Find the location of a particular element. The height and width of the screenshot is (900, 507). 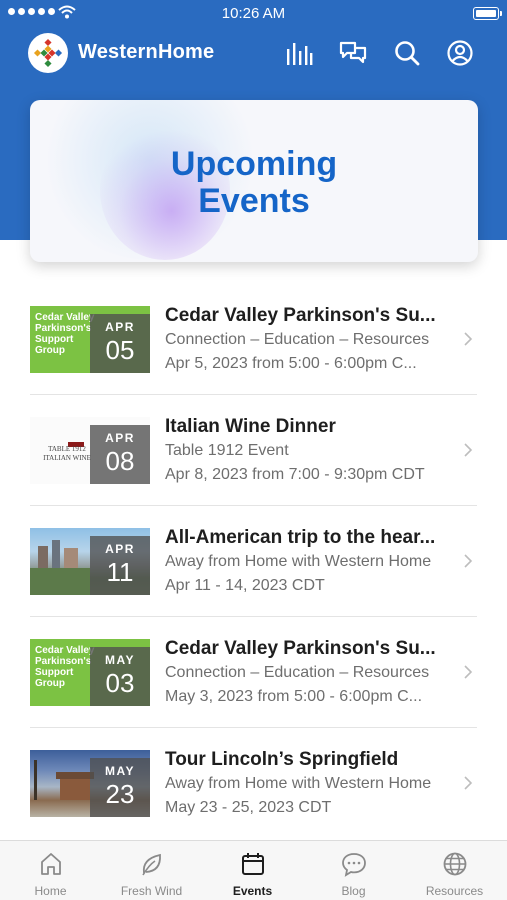

event-date: Apr 11 - 14, 2023 CDT is located at coordinates (245, 585).